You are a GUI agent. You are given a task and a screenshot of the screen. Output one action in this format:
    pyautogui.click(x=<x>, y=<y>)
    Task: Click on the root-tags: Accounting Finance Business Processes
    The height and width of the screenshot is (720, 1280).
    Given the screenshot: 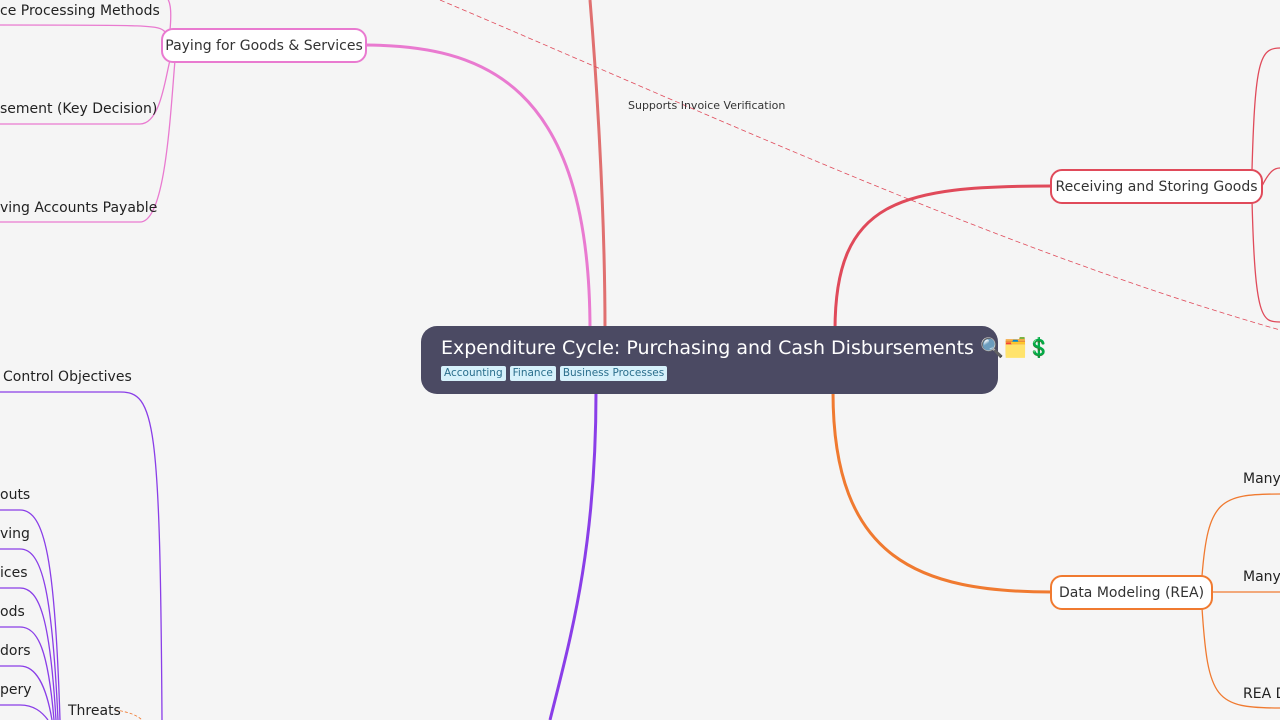 What is the action you would take?
    pyautogui.click(x=709, y=373)
    